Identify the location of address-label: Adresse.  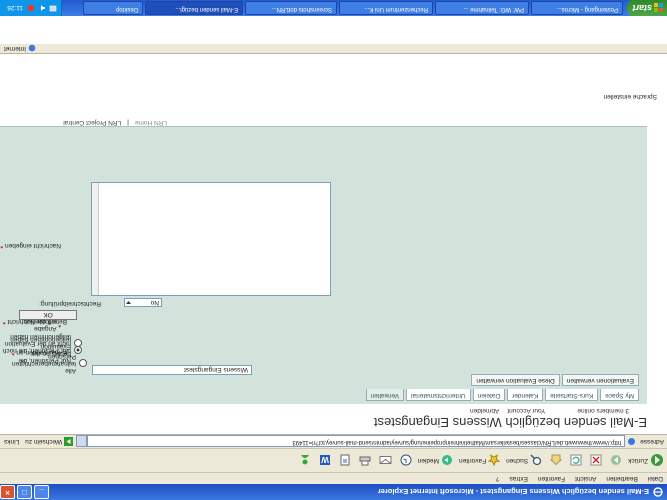
(652, 441).